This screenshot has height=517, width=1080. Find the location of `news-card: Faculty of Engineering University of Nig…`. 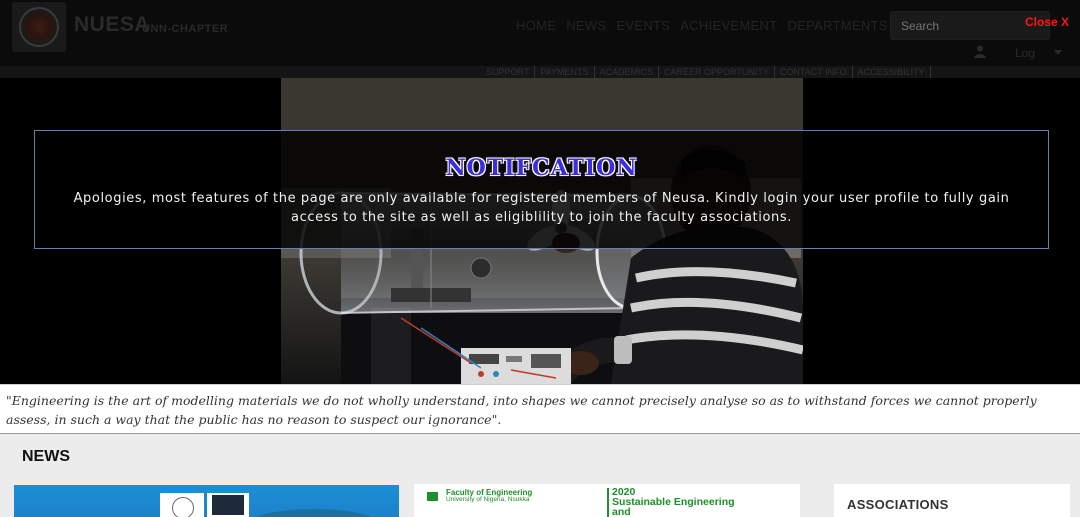

news-card: Faculty of Engineering University of Nig… is located at coordinates (607, 500).